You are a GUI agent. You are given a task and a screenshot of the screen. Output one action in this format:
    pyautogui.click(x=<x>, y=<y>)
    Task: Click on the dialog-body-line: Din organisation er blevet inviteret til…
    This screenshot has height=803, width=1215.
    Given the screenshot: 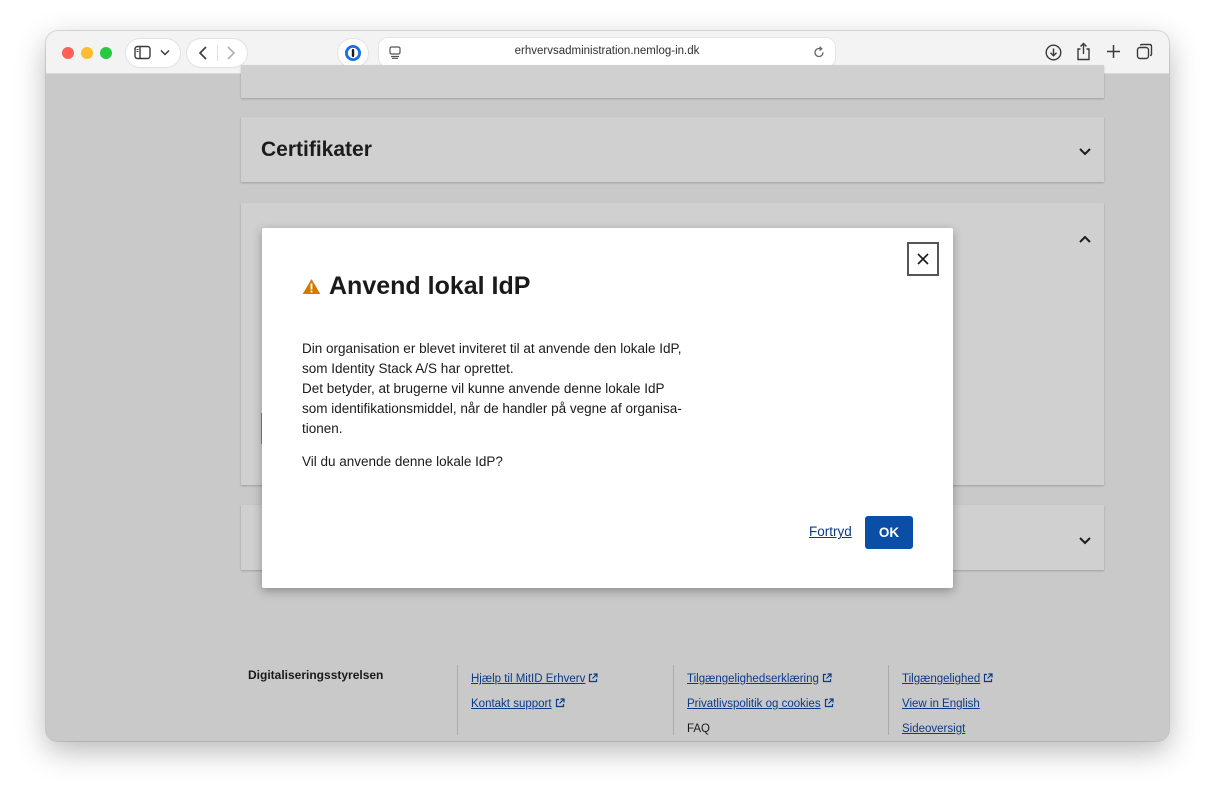 What is the action you would take?
    pyautogui.click(x=492, y=348)
    